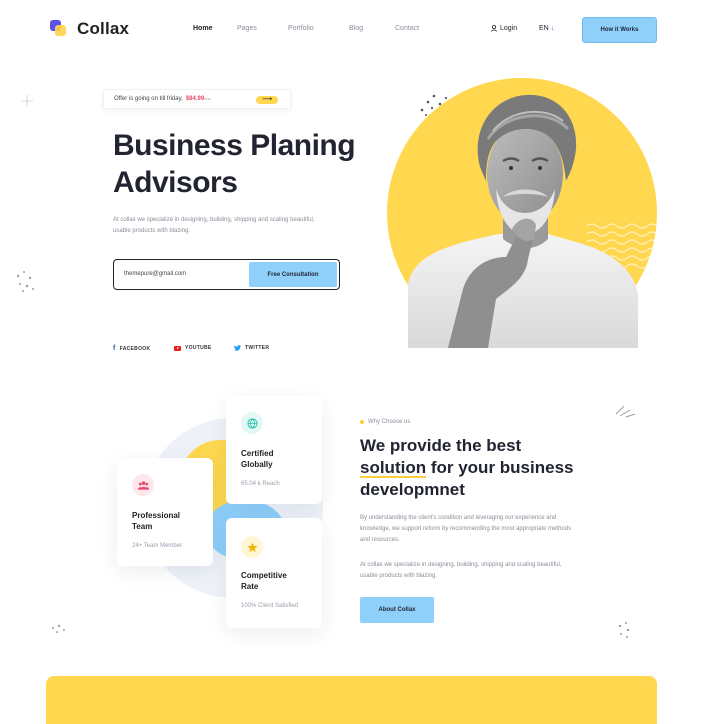 The image size is (702, 724). I want to click on features-title-highlight: solution, so click(393, 468).